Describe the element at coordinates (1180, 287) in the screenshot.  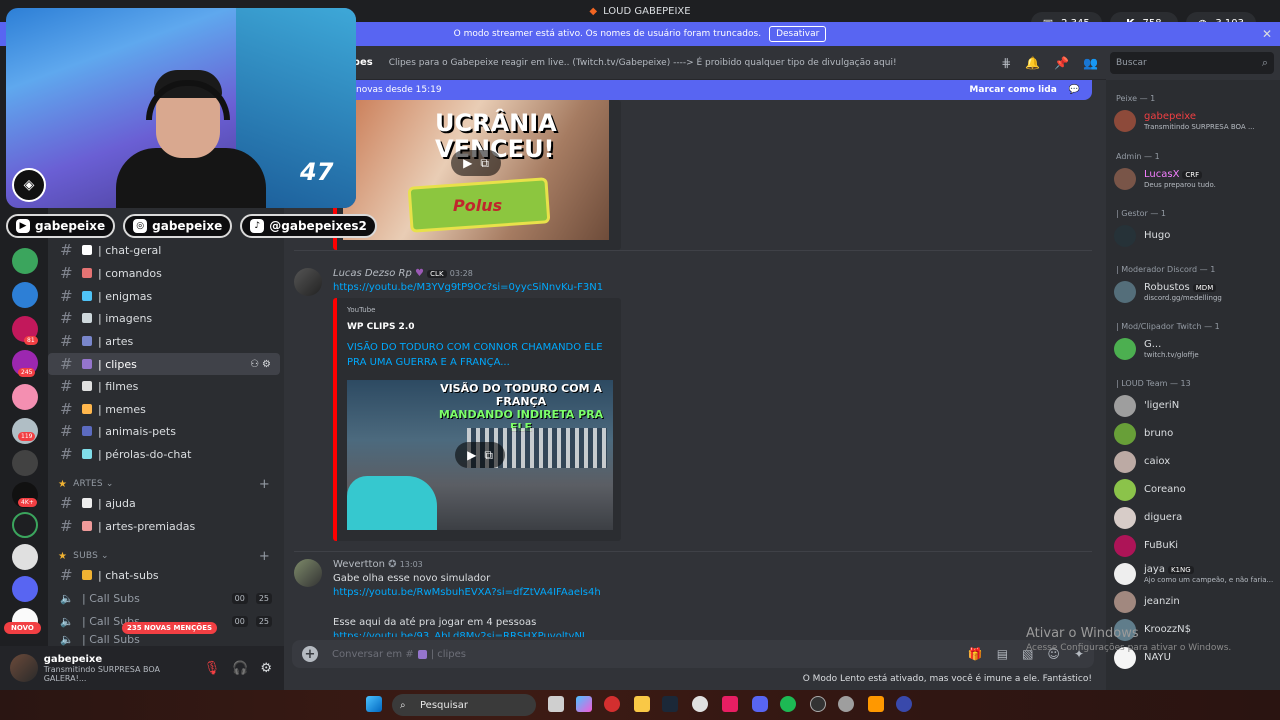
I see `member-name: Robustos MDM` at that location.